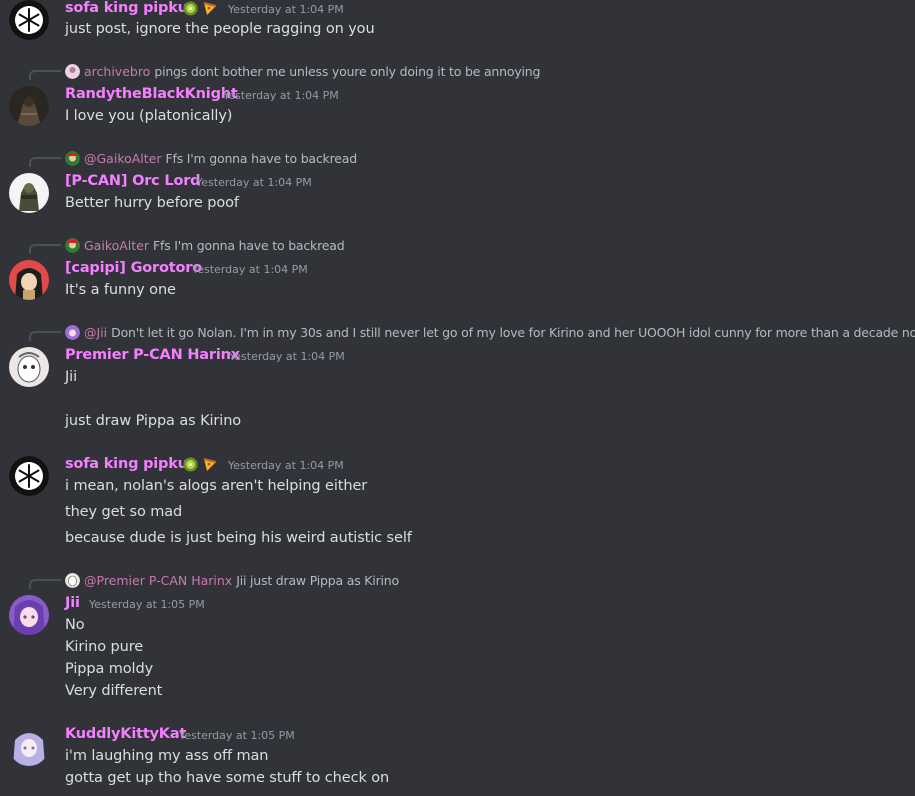  I want to click on message-text: It's a funny one, so click(120, 290).